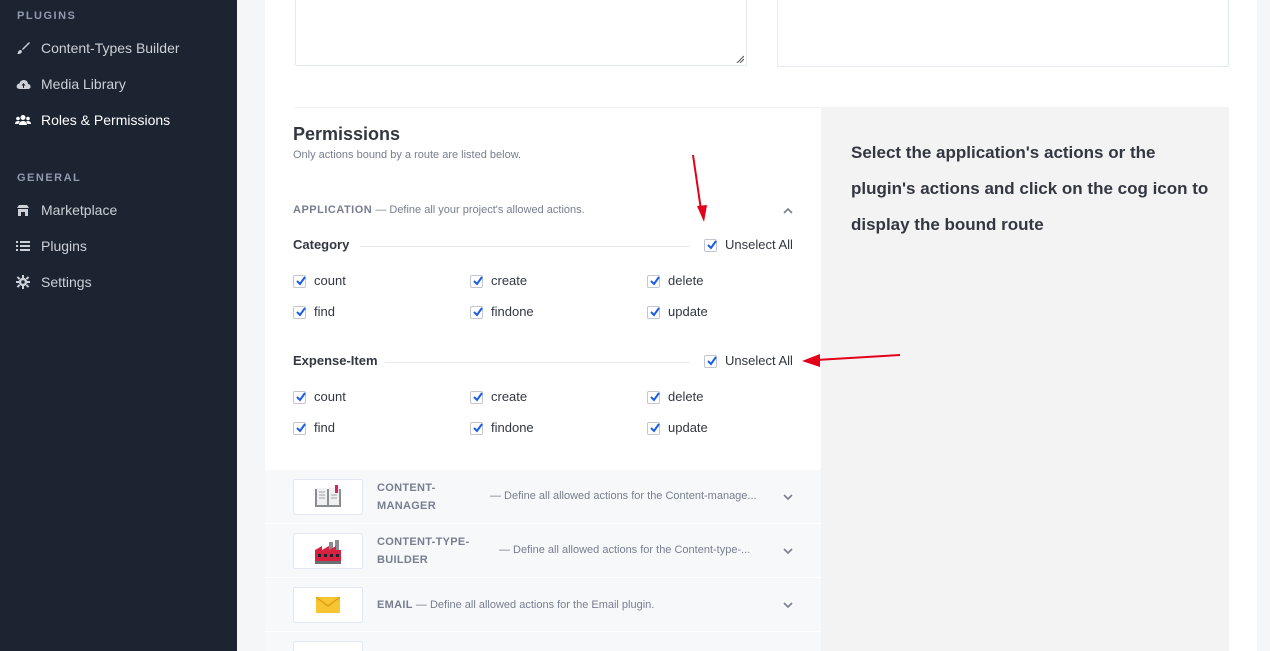 This screenshot has width=1270, height=651. Describe the element at coordinates (423, 551) in the screenshot. I see `plugin-name: CONTENT-TYPE- BUILDER` at that location.